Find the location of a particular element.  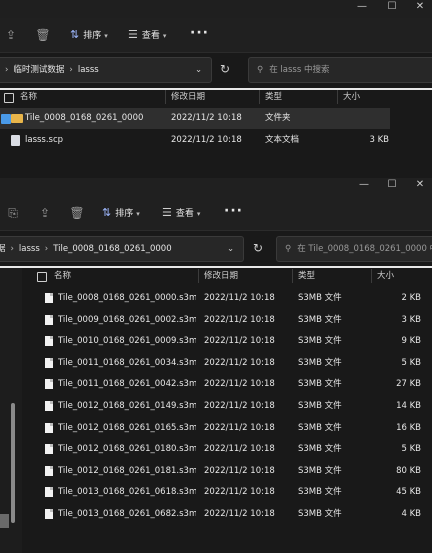

file-size: 16 KB is located at coordinates (408, 427).